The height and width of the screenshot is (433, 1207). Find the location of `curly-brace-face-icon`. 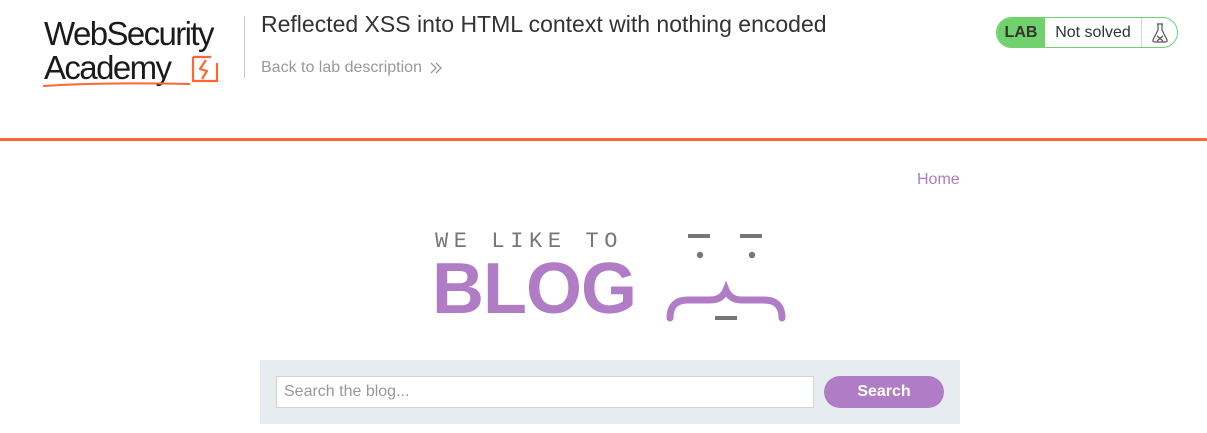

curly-brace-face-icon is located at coordinates (726, 278).